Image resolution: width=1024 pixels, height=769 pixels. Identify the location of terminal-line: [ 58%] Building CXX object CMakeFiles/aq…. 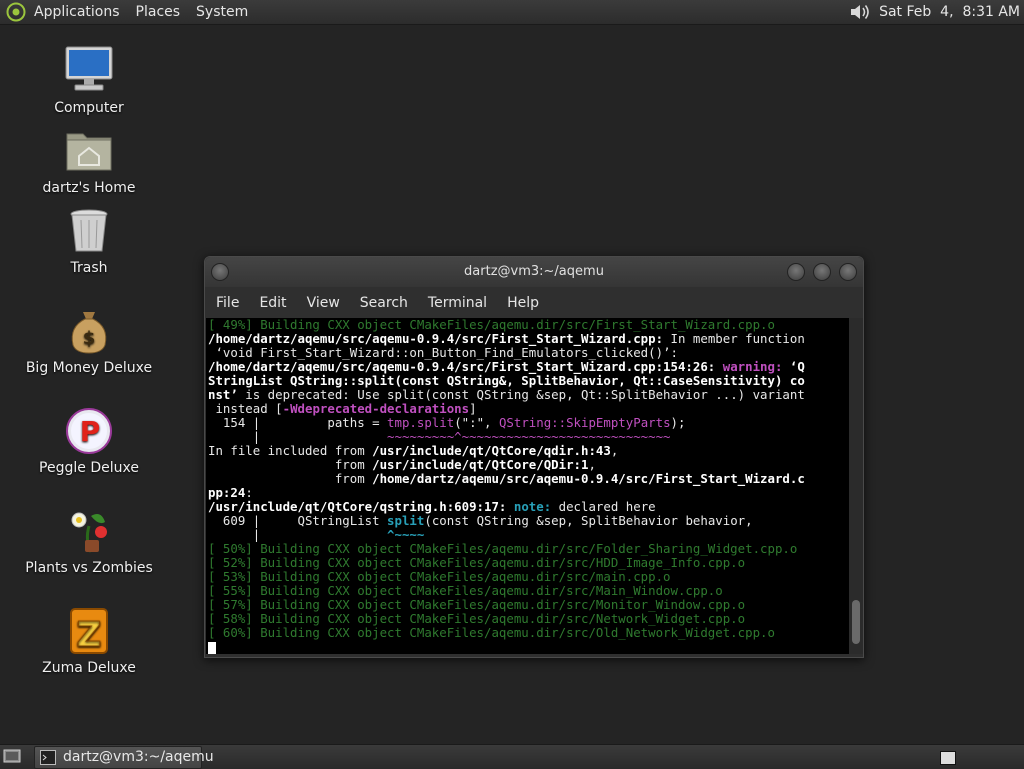
(477, 618).